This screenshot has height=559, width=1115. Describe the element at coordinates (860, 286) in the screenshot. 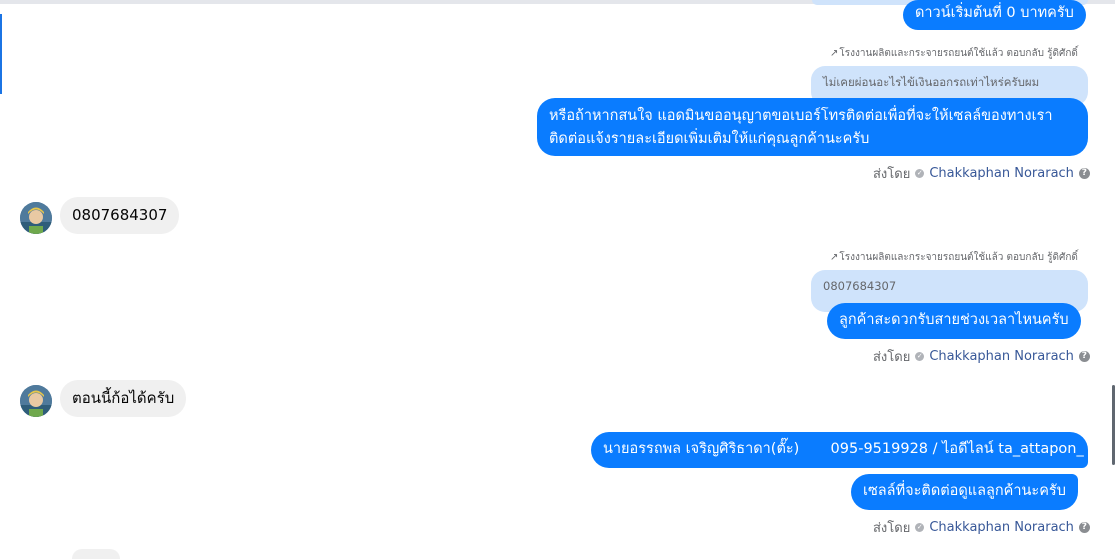

I see `quoted-text: 0807684307` at that location.